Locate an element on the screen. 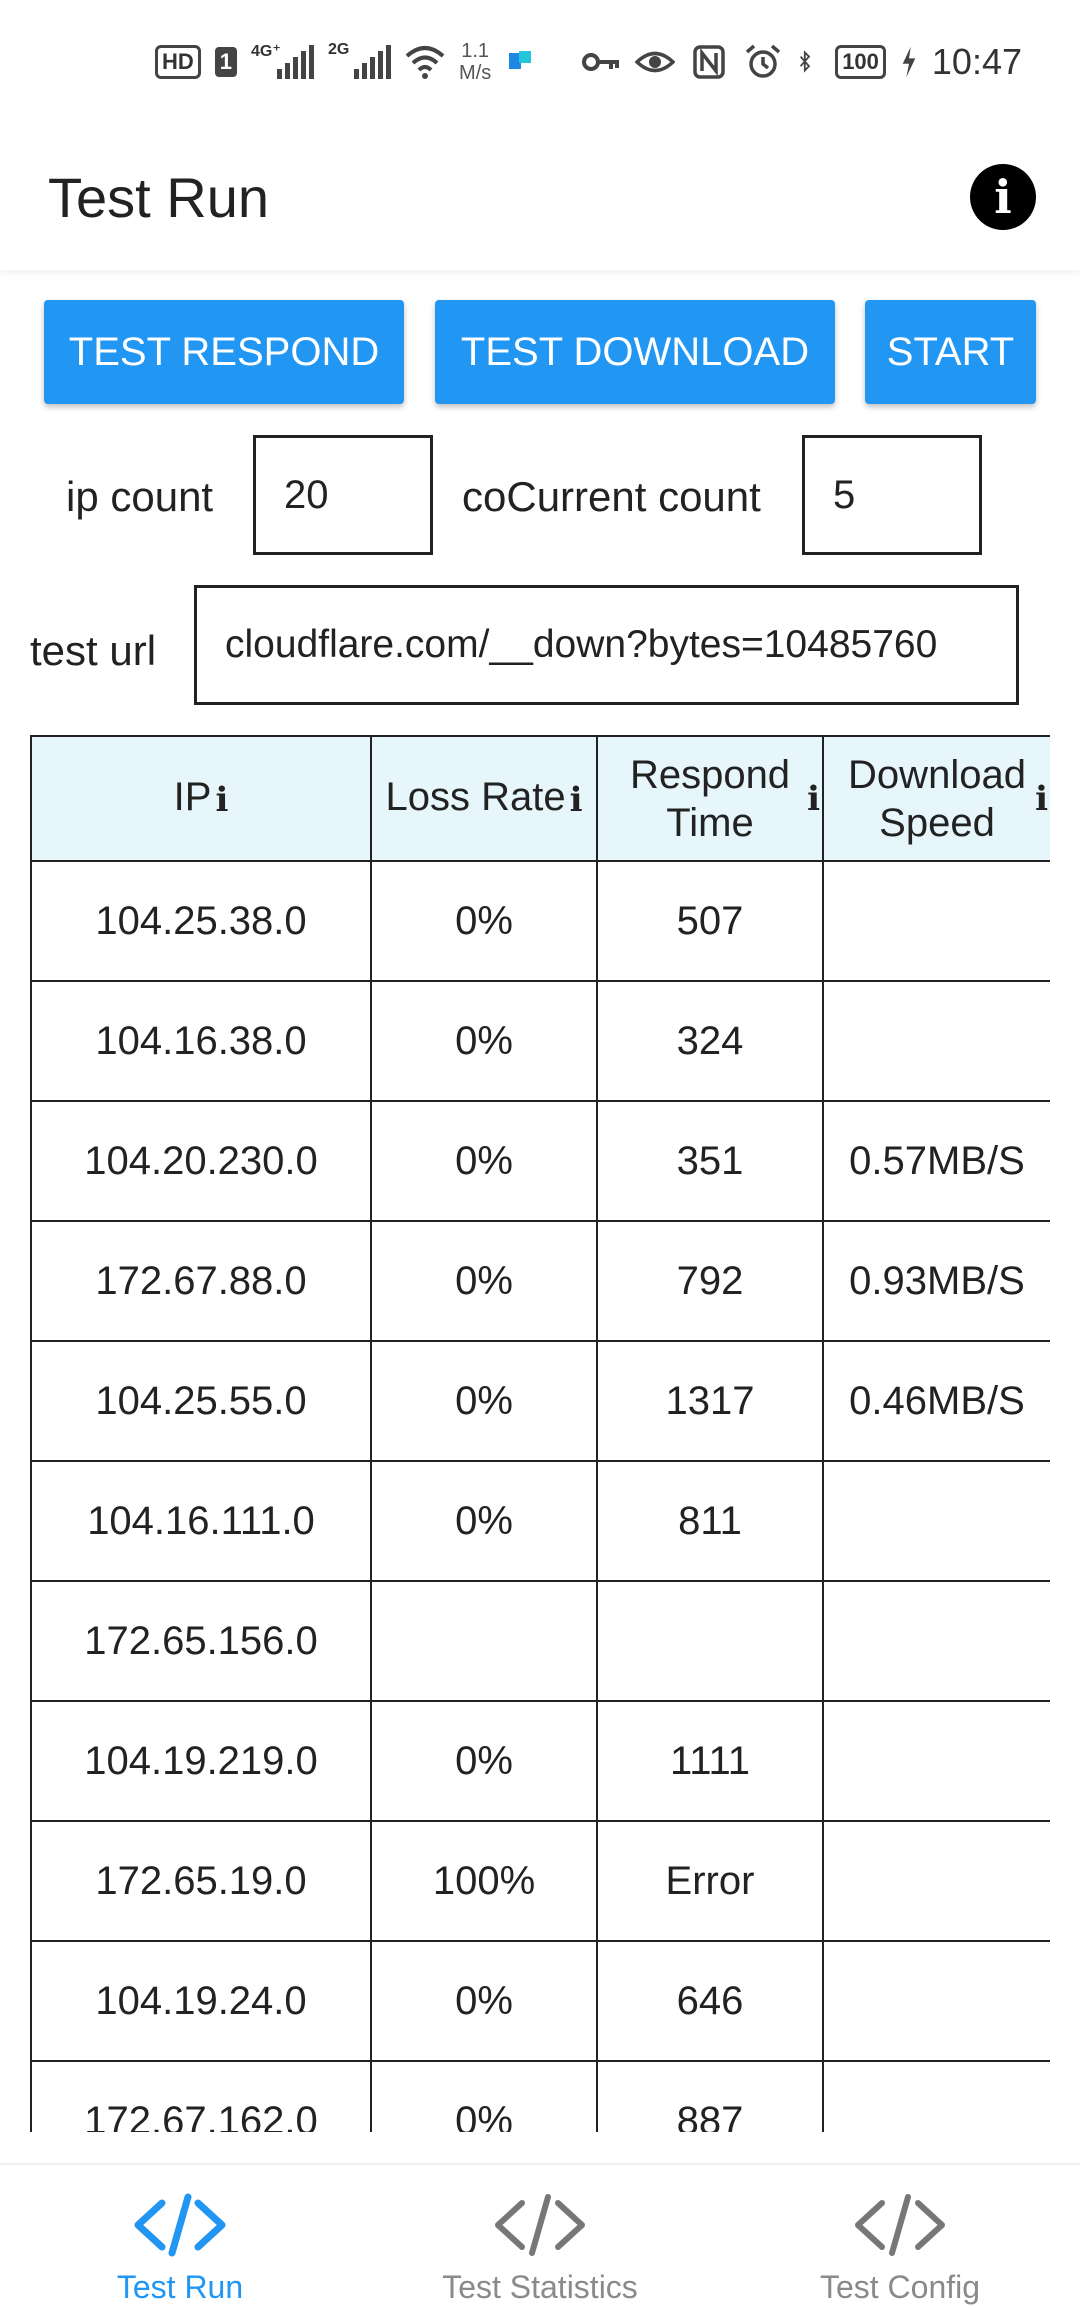 The image size is (1080, 2310). status-right: 100 10:47 is located at coordinates (801, 62).